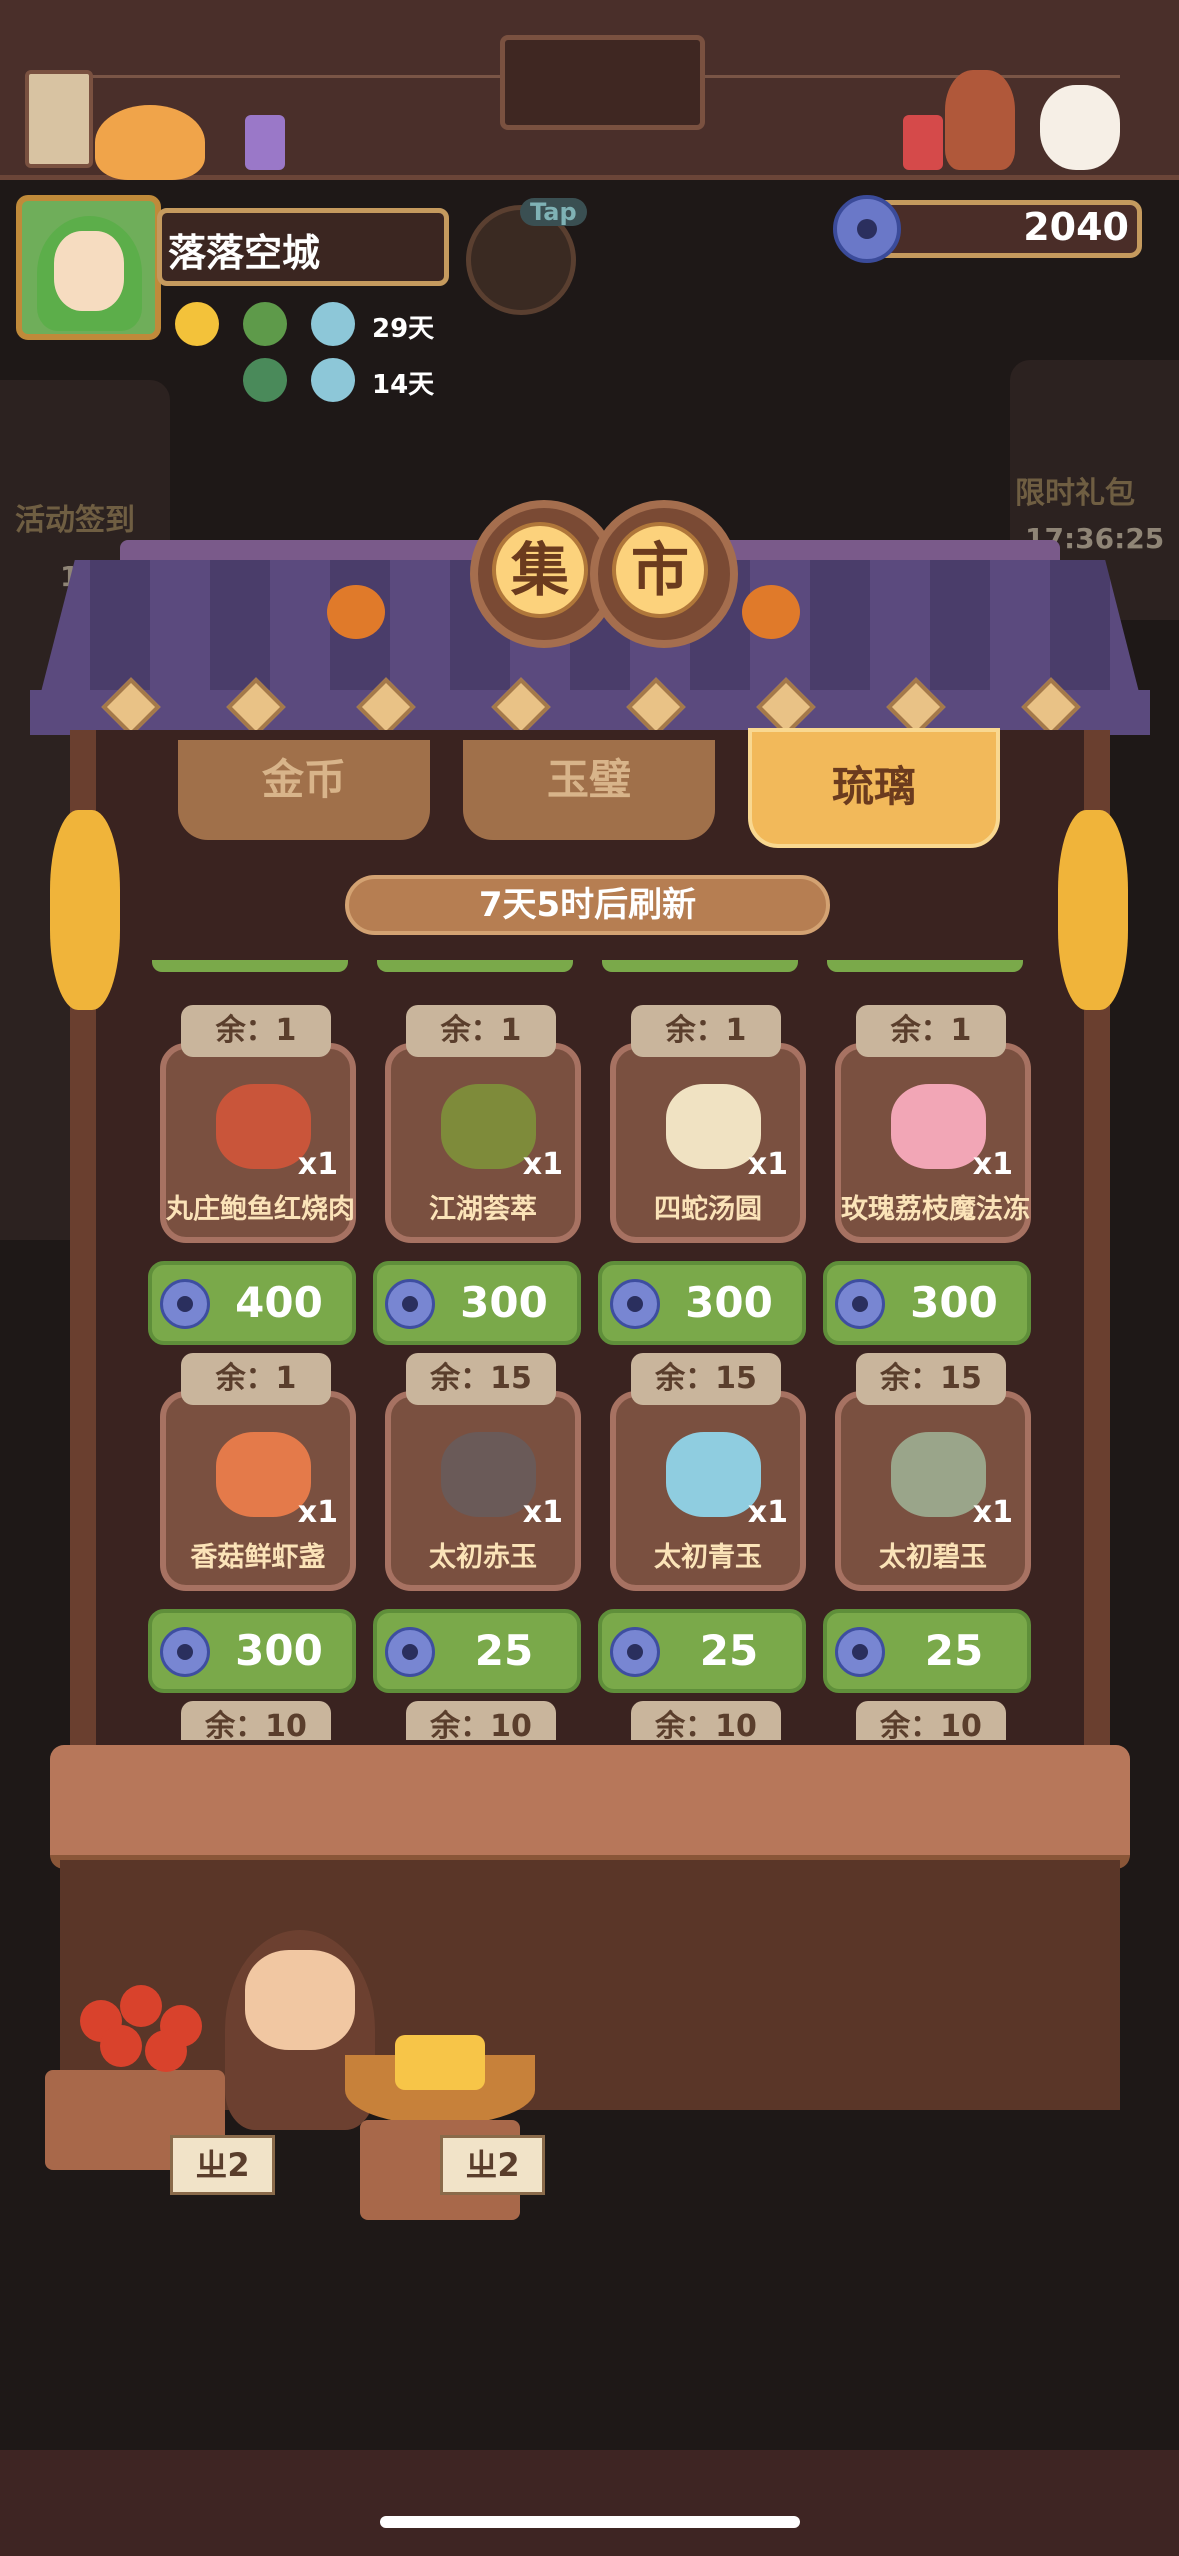 The image size is (1179, 2556). Describe the element at coordinates (483, 1143) in the screenshot. I see `item-box: x1 江湖荟萃` at that location.